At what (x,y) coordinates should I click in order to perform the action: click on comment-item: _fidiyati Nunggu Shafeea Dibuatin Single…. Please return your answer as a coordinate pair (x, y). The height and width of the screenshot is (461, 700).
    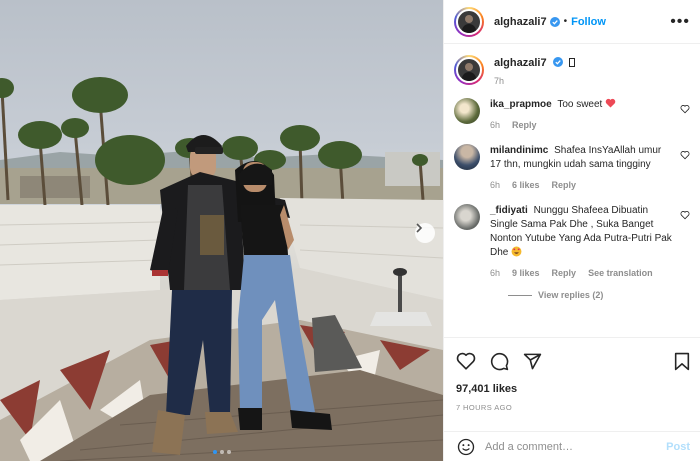
    Looking at the image, I should click on (572, 242).